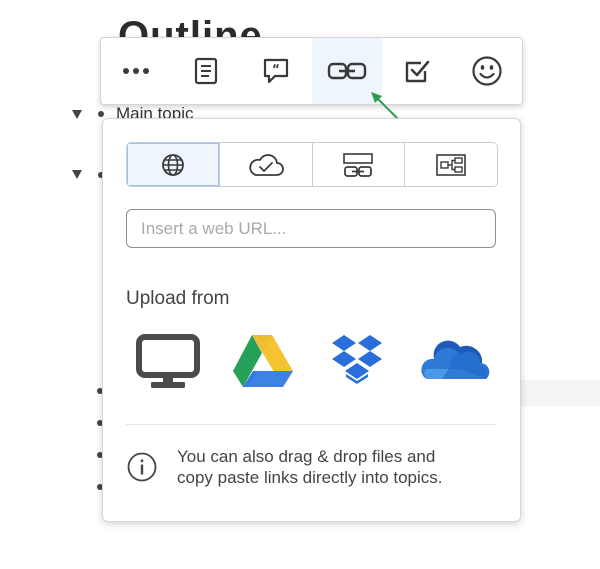 This screenshot has width=600, height=569. What do you see at coordinates (101, 114) in the screenshot?
I see `bullet-icon` at bounding box center [101, 114].